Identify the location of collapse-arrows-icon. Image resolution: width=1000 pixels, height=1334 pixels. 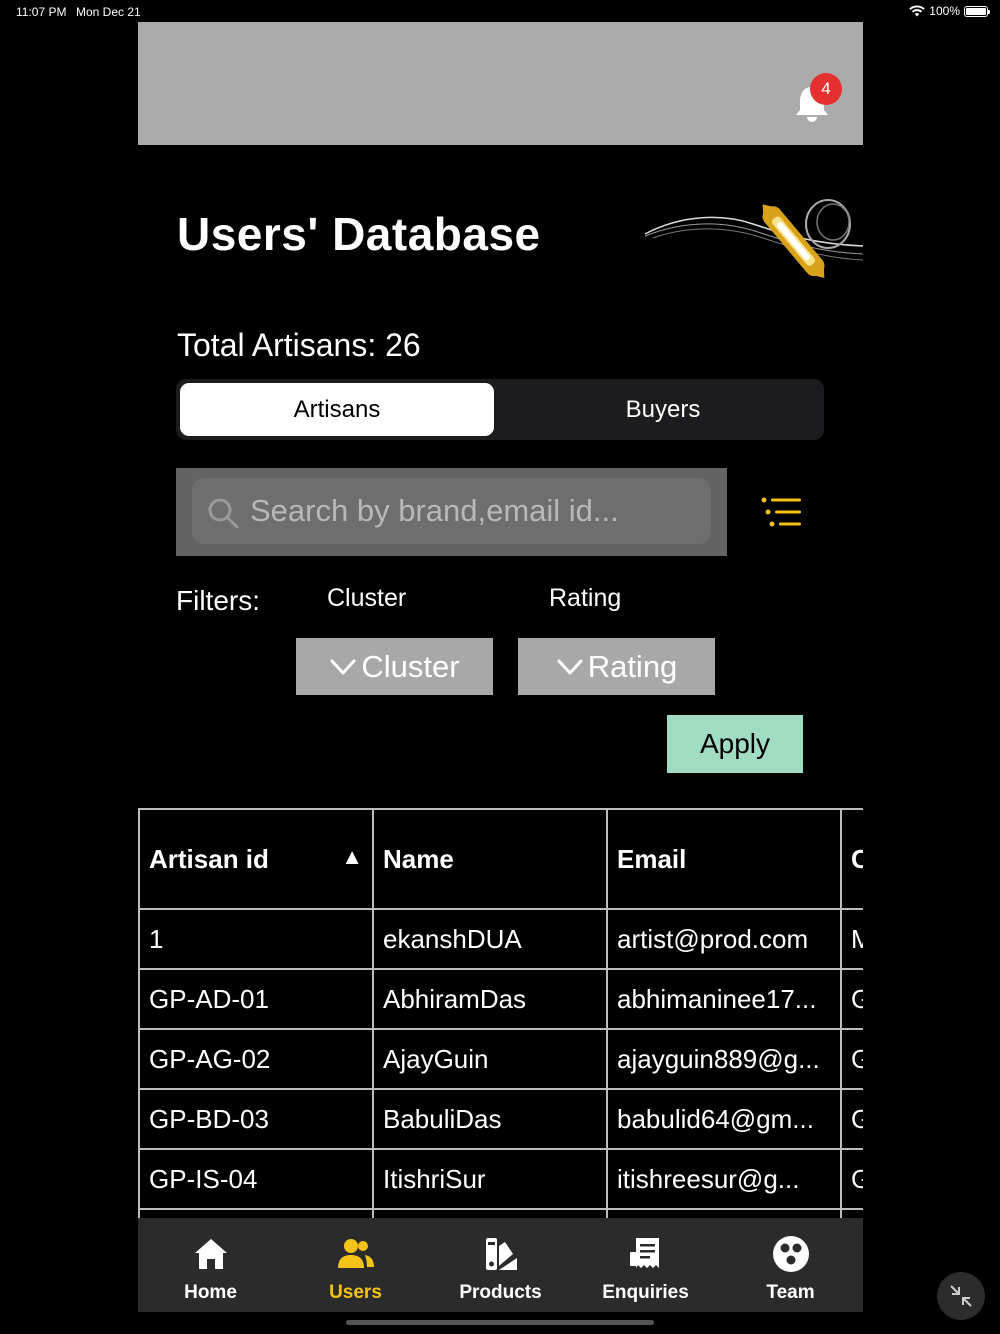
(961, 1296).